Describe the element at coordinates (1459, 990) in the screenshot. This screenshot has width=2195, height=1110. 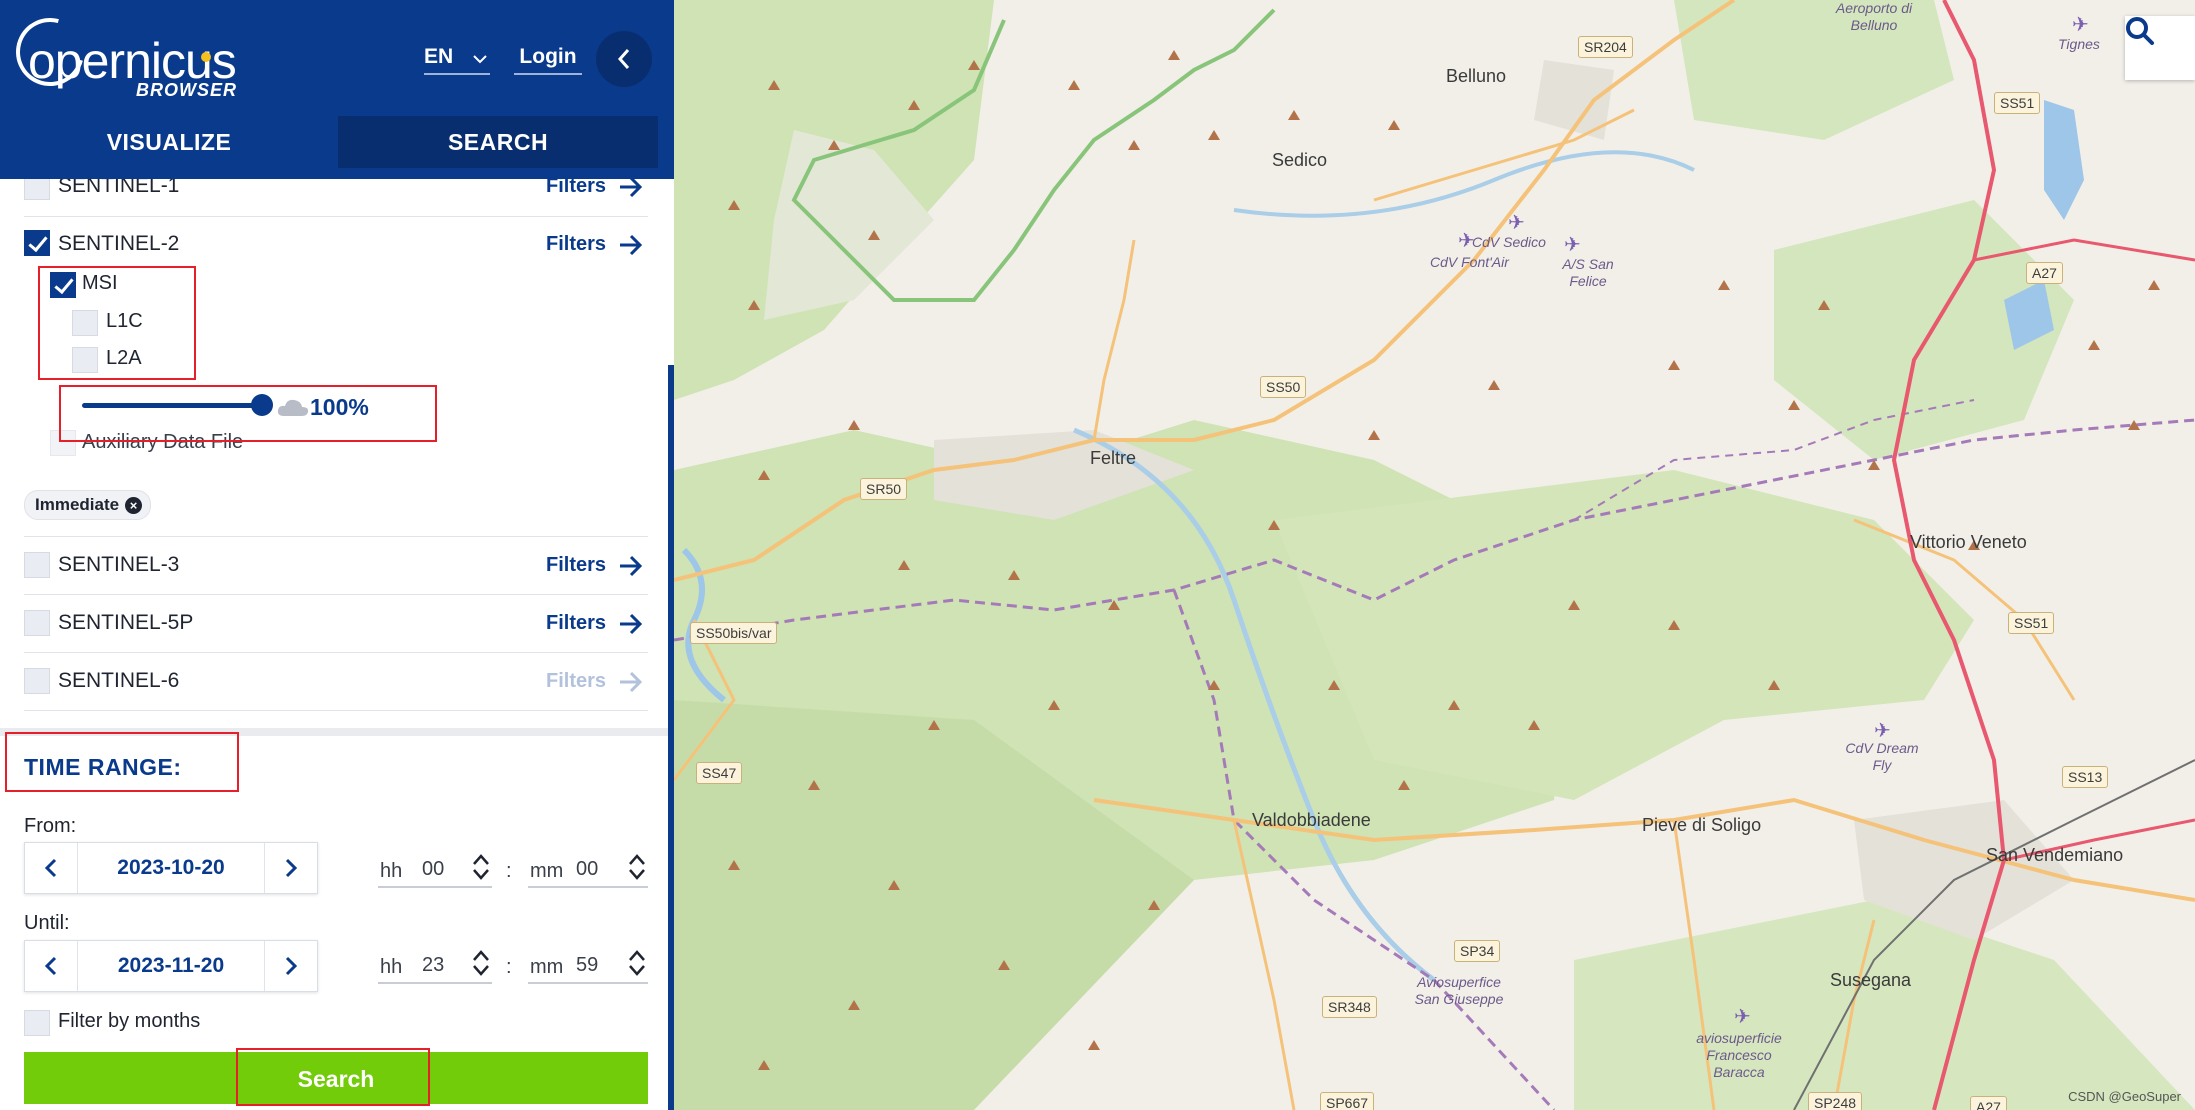
I see `airfield-label: Aviosuperfice San Giuseppe` at that location.